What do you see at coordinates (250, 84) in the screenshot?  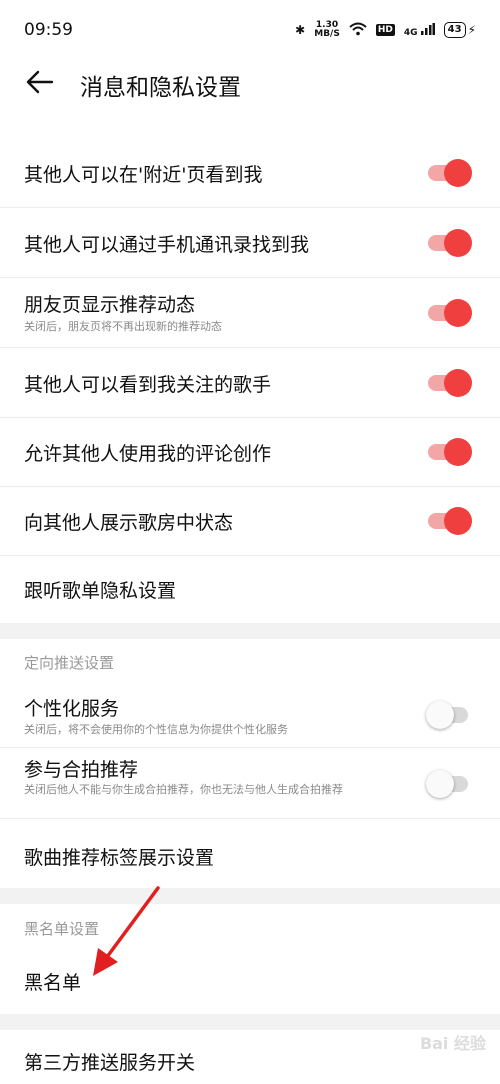 I see `app-bar: 消息和隐私设置` at bounding box center [250, 84].